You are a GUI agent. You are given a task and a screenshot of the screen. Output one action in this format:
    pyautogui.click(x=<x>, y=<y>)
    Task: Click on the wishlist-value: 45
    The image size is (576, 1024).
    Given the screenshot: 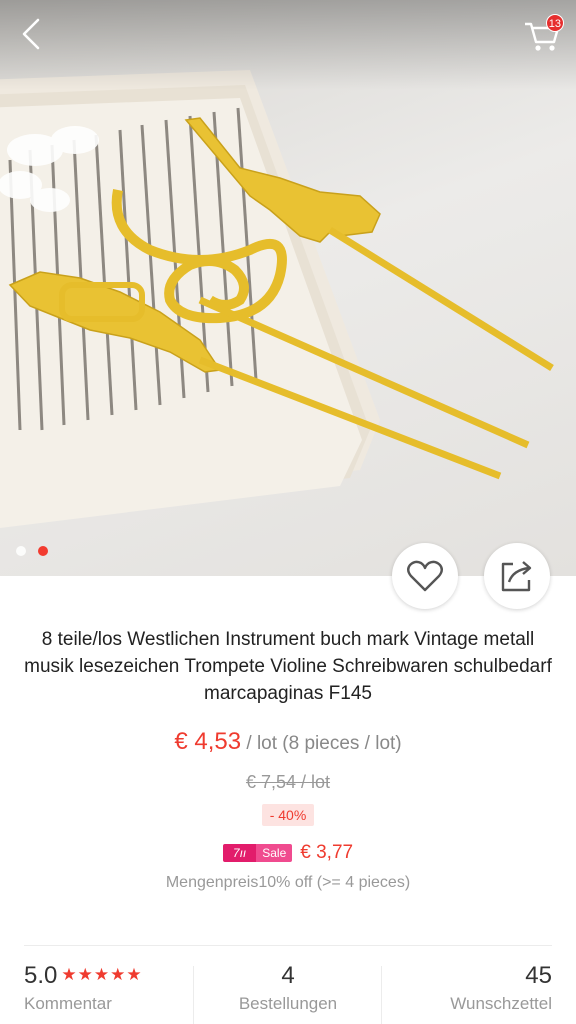 What is the action you would take?
    pyautogui.click(x=538, y=975)
    